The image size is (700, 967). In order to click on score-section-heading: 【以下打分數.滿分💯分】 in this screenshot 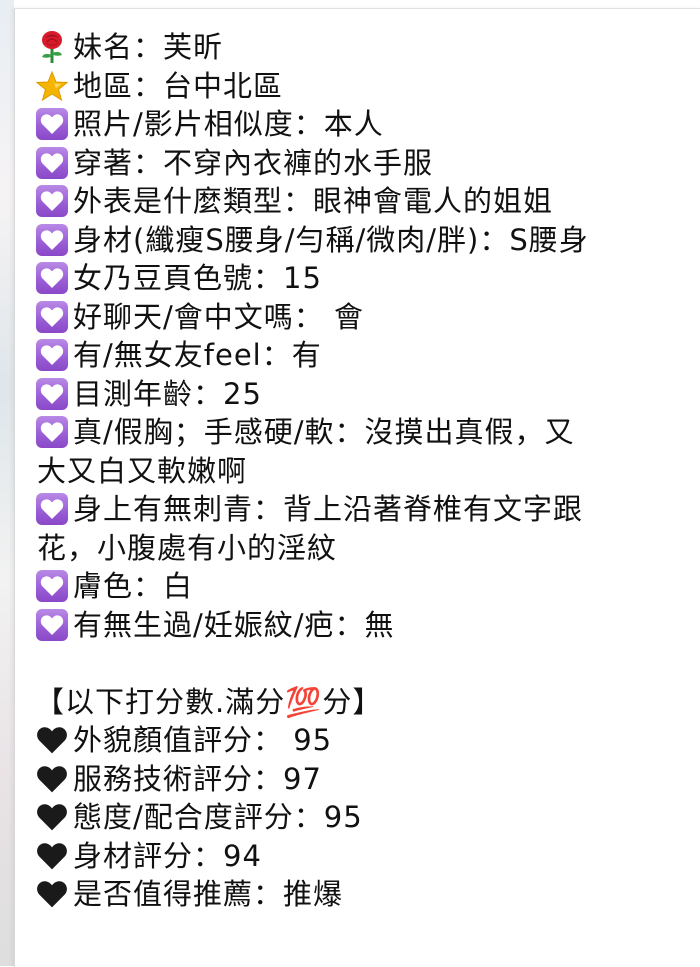, I will do `click(365, 702)`.